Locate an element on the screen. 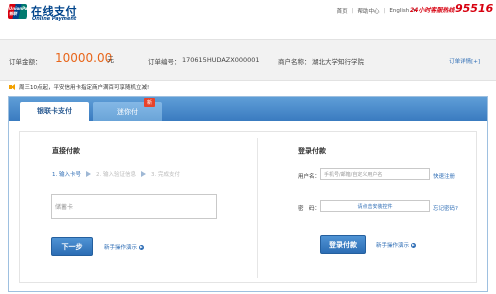  hotline-label: 24小时客服热线 is located at coordinates (432, 10).